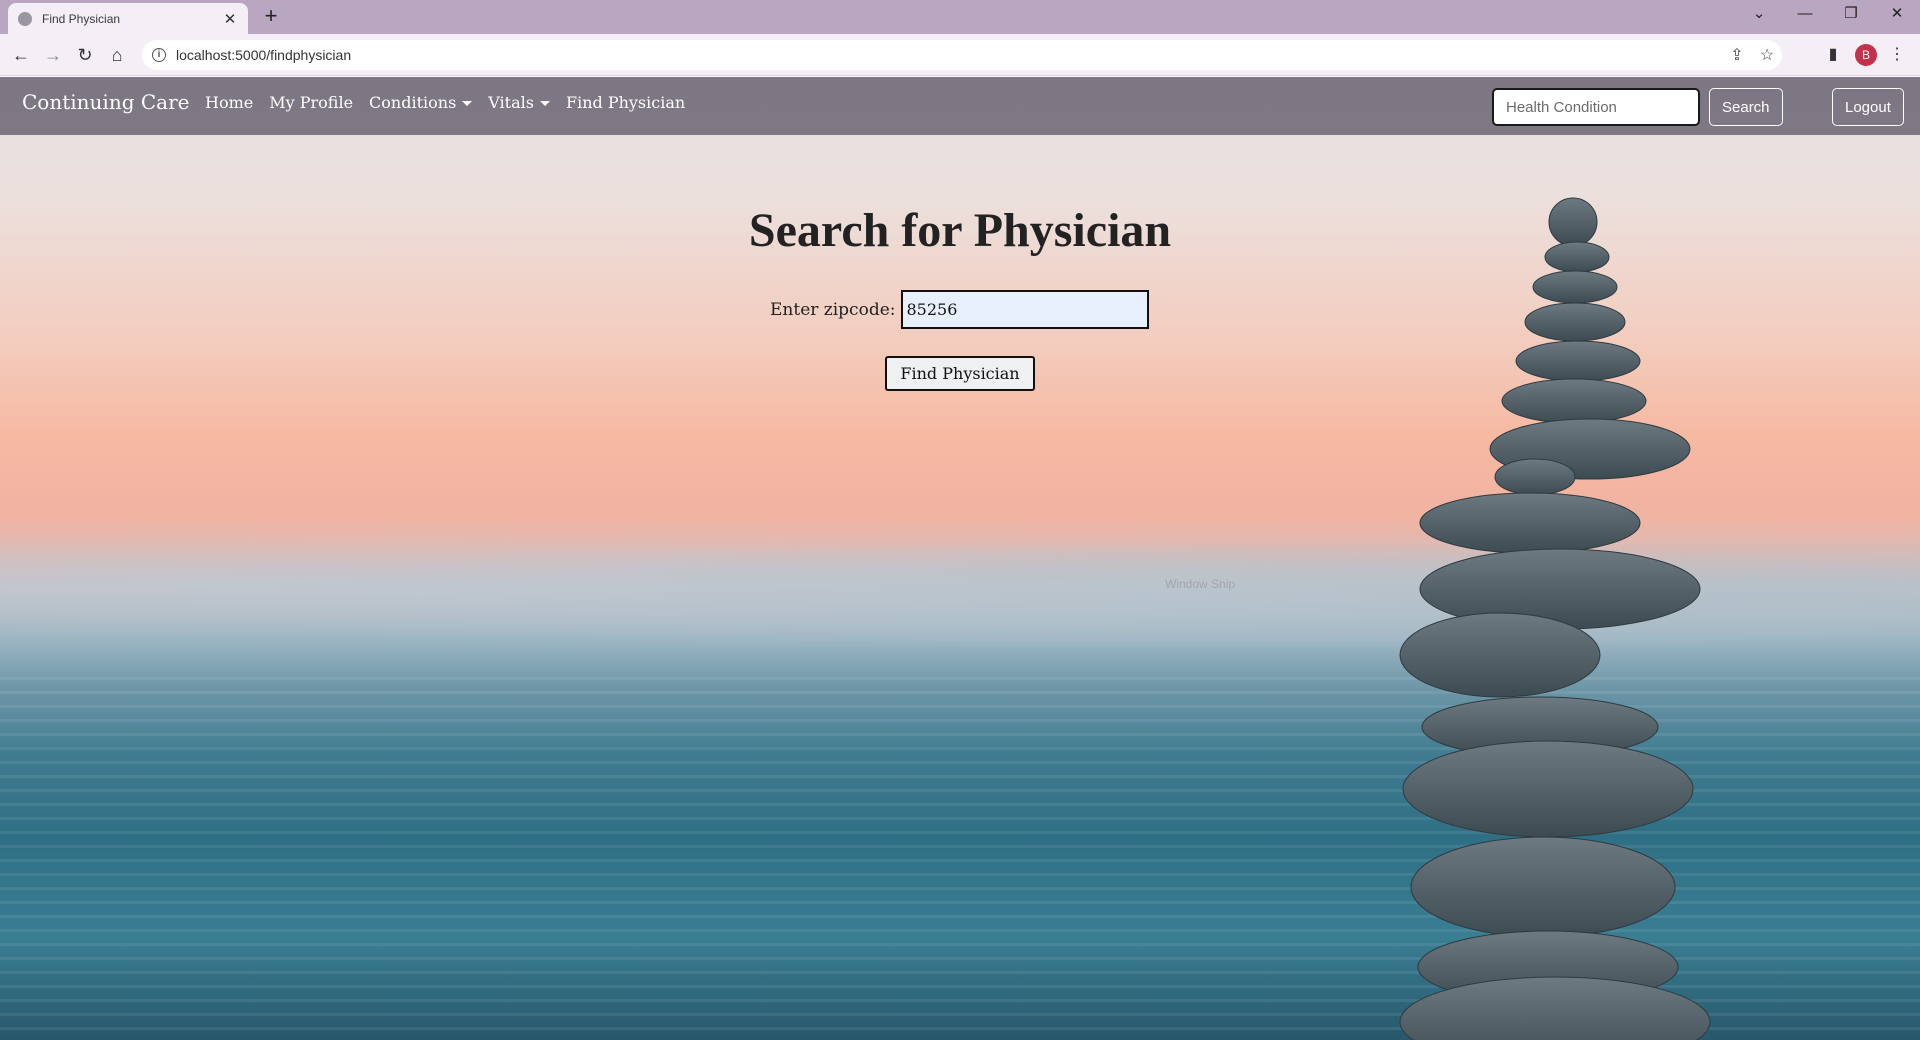  What do you see at coordinates (117, 55) in the screenshot?
I see `home-icon: ⌂` at bounding box center [117, 55].